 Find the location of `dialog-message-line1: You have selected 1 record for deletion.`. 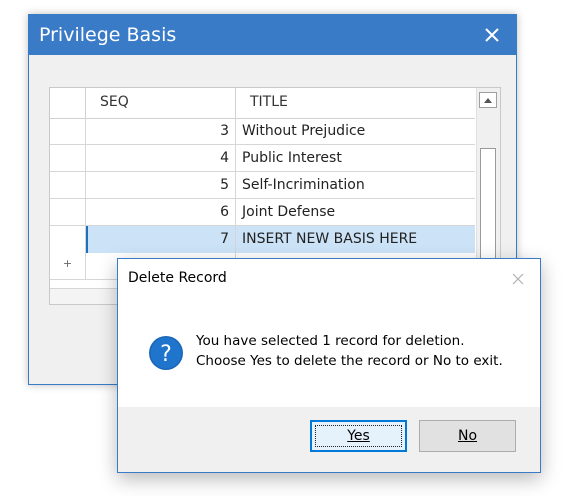

dialog-message-line1: You have selected 1 record for deletion. is located at coordinates (330, 341).